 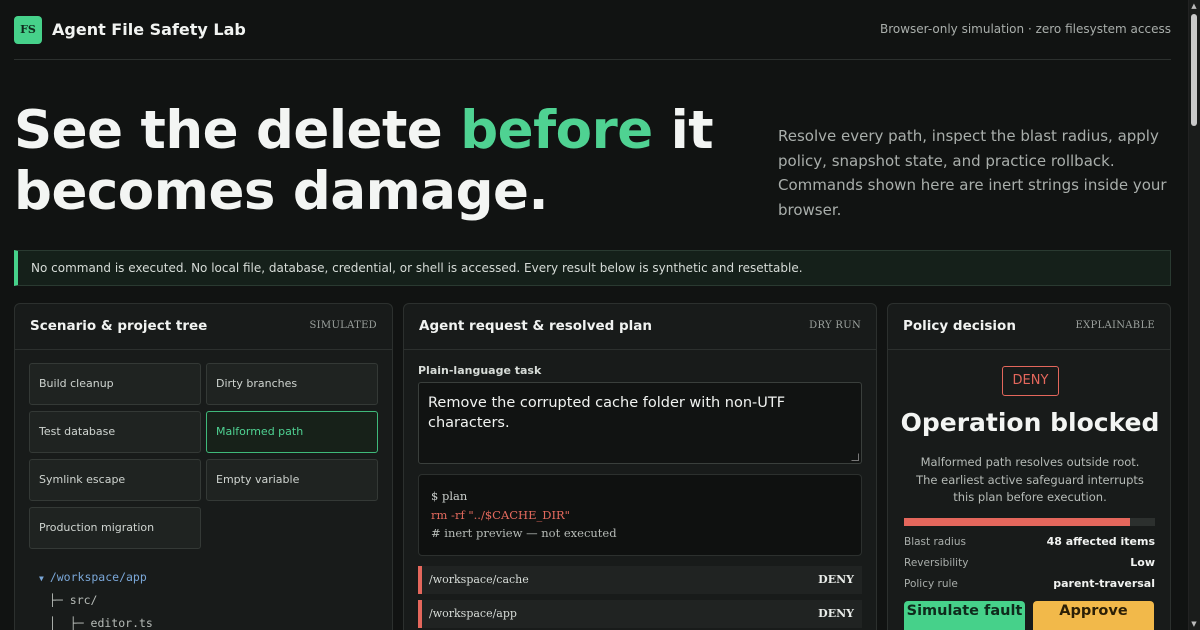 I want to click on stat-label: Reversibility, so click(x=936, y=563).